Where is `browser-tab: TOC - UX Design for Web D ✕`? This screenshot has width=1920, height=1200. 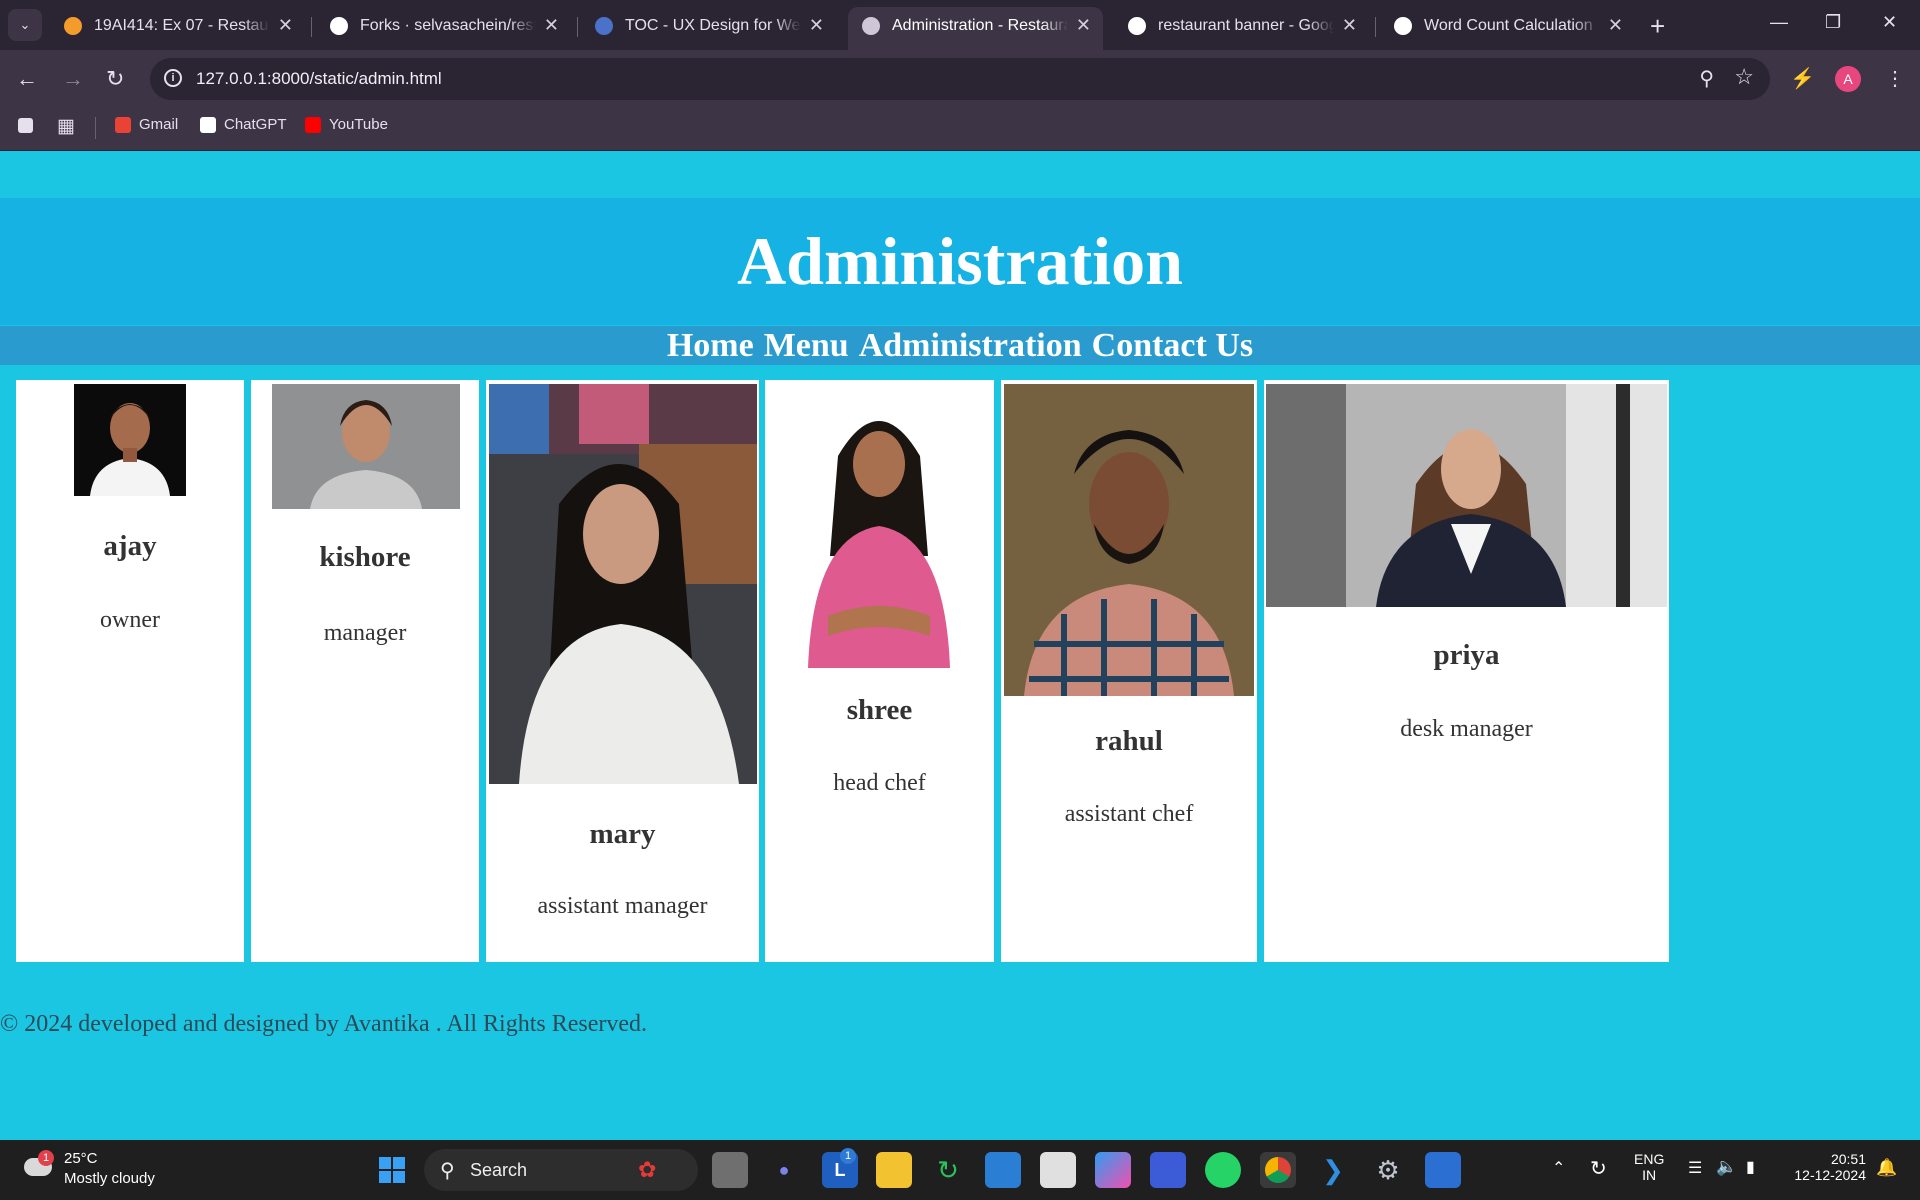 browser-tab: TOC - UX Design for Web D ✕ is located at coordinates (708, 28).